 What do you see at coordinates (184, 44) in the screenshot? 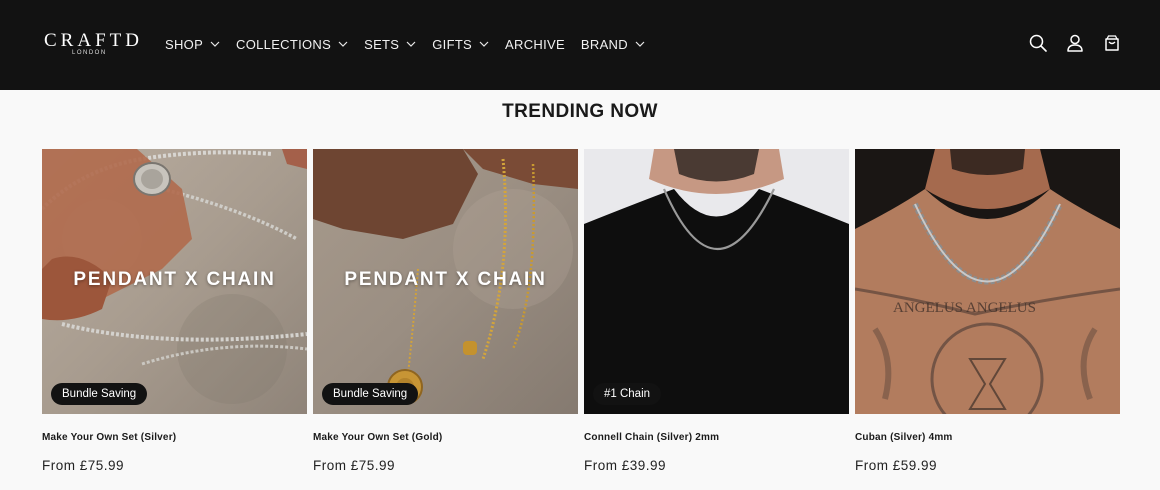
I see `nav-item-label: SHOP` at bounding box center [184, 44].